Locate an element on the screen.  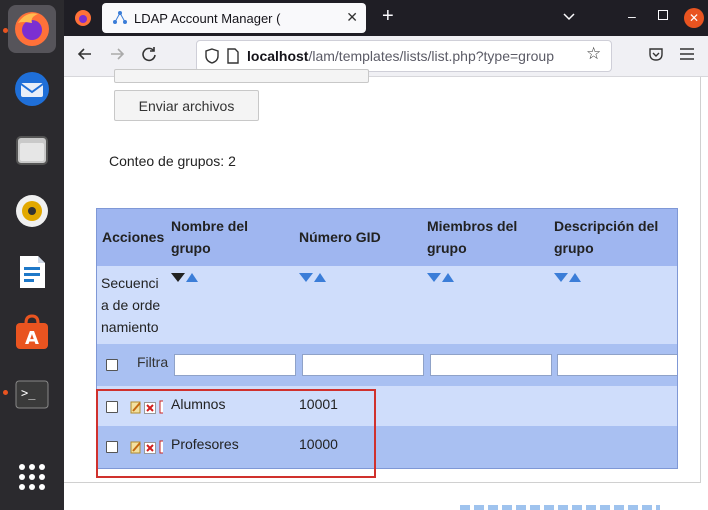
group-count: Conteo de grupos: 2 is located at coordinates (172, 161).